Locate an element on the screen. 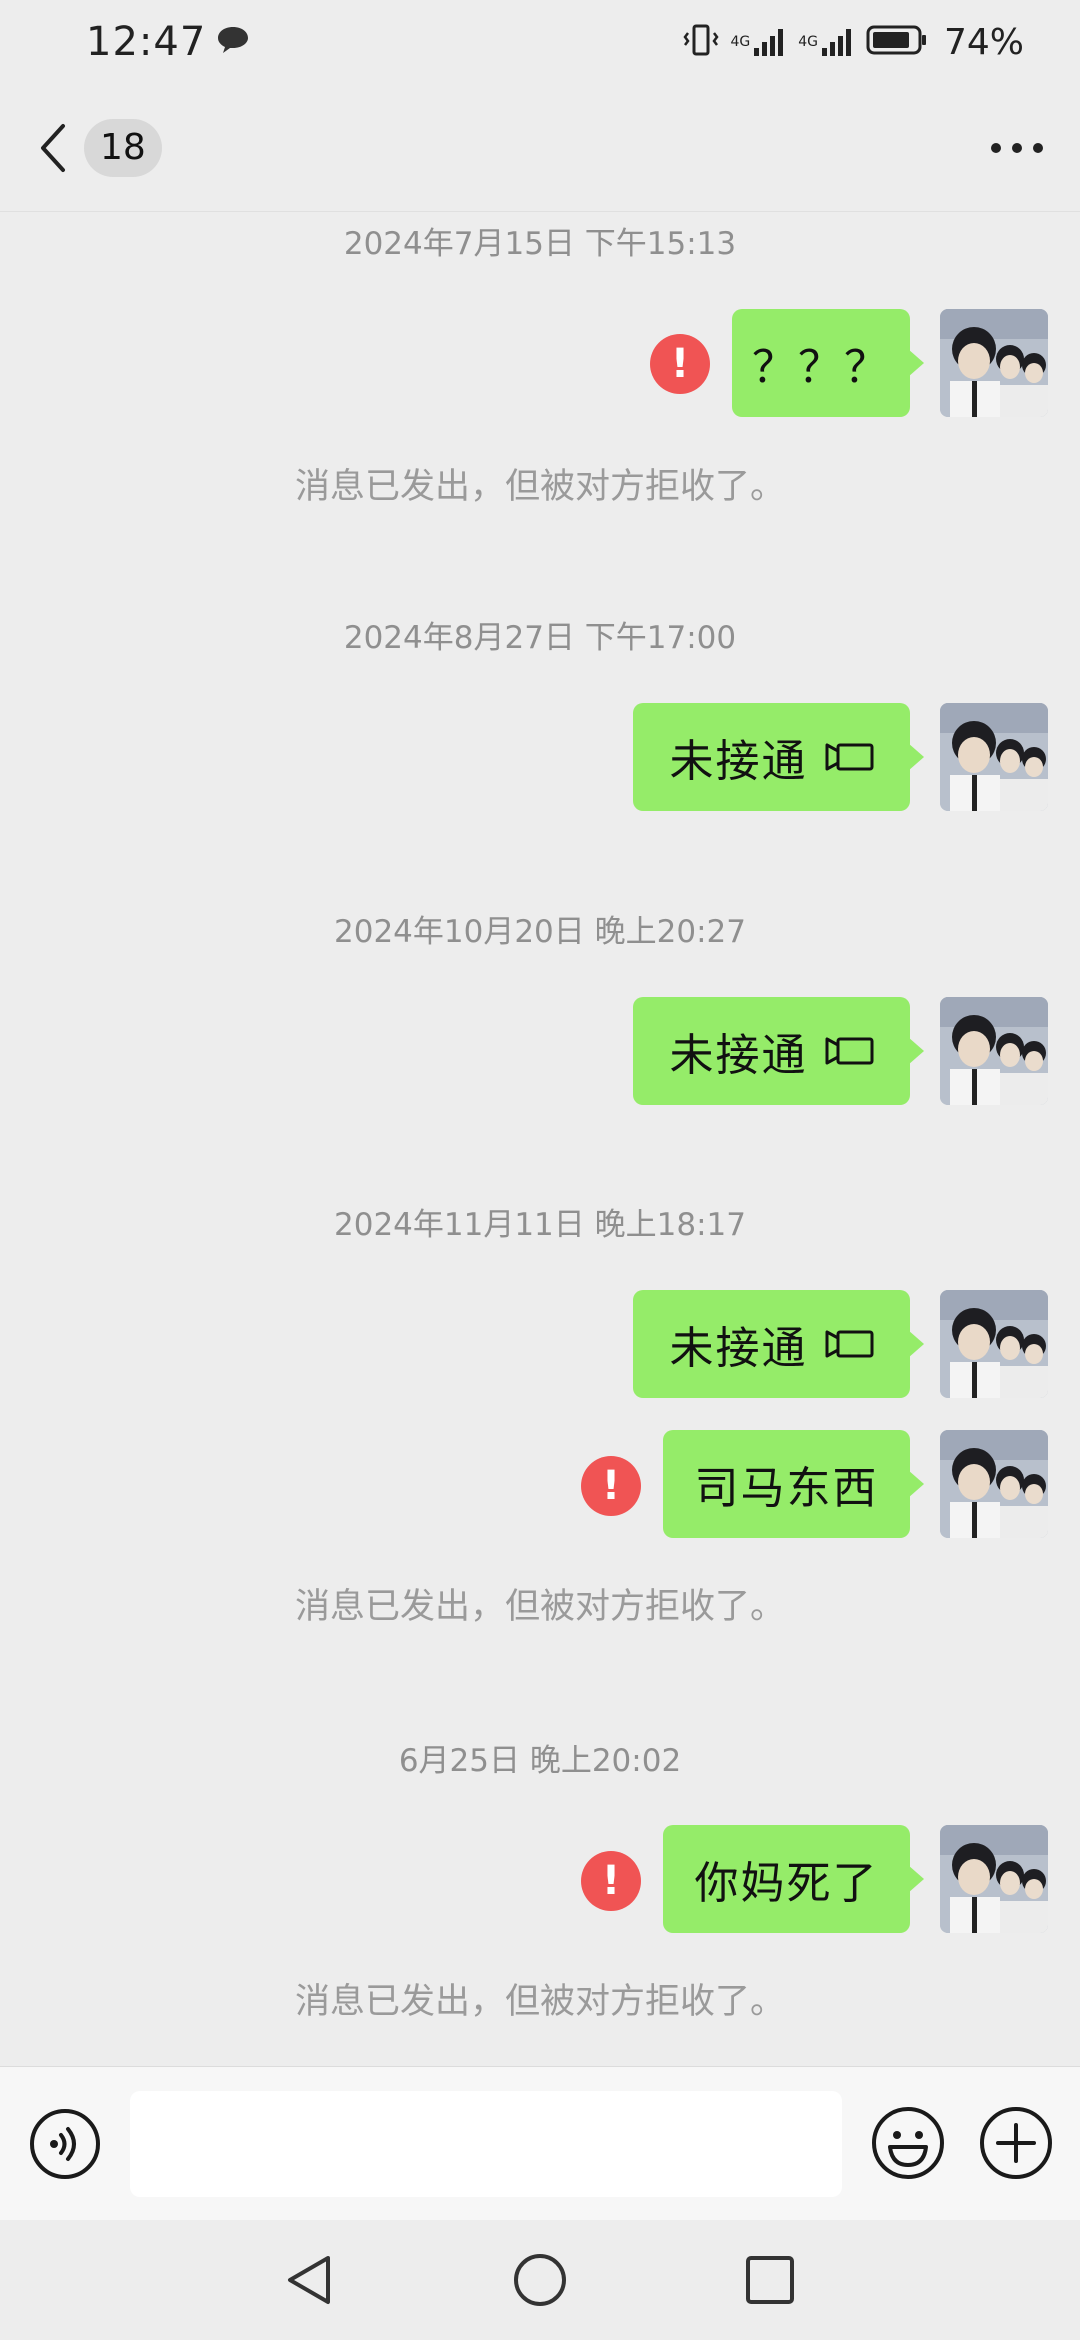 The width and height of the screenshot is (1080, 2340). battery-icon is located at coordinates (897, 42).